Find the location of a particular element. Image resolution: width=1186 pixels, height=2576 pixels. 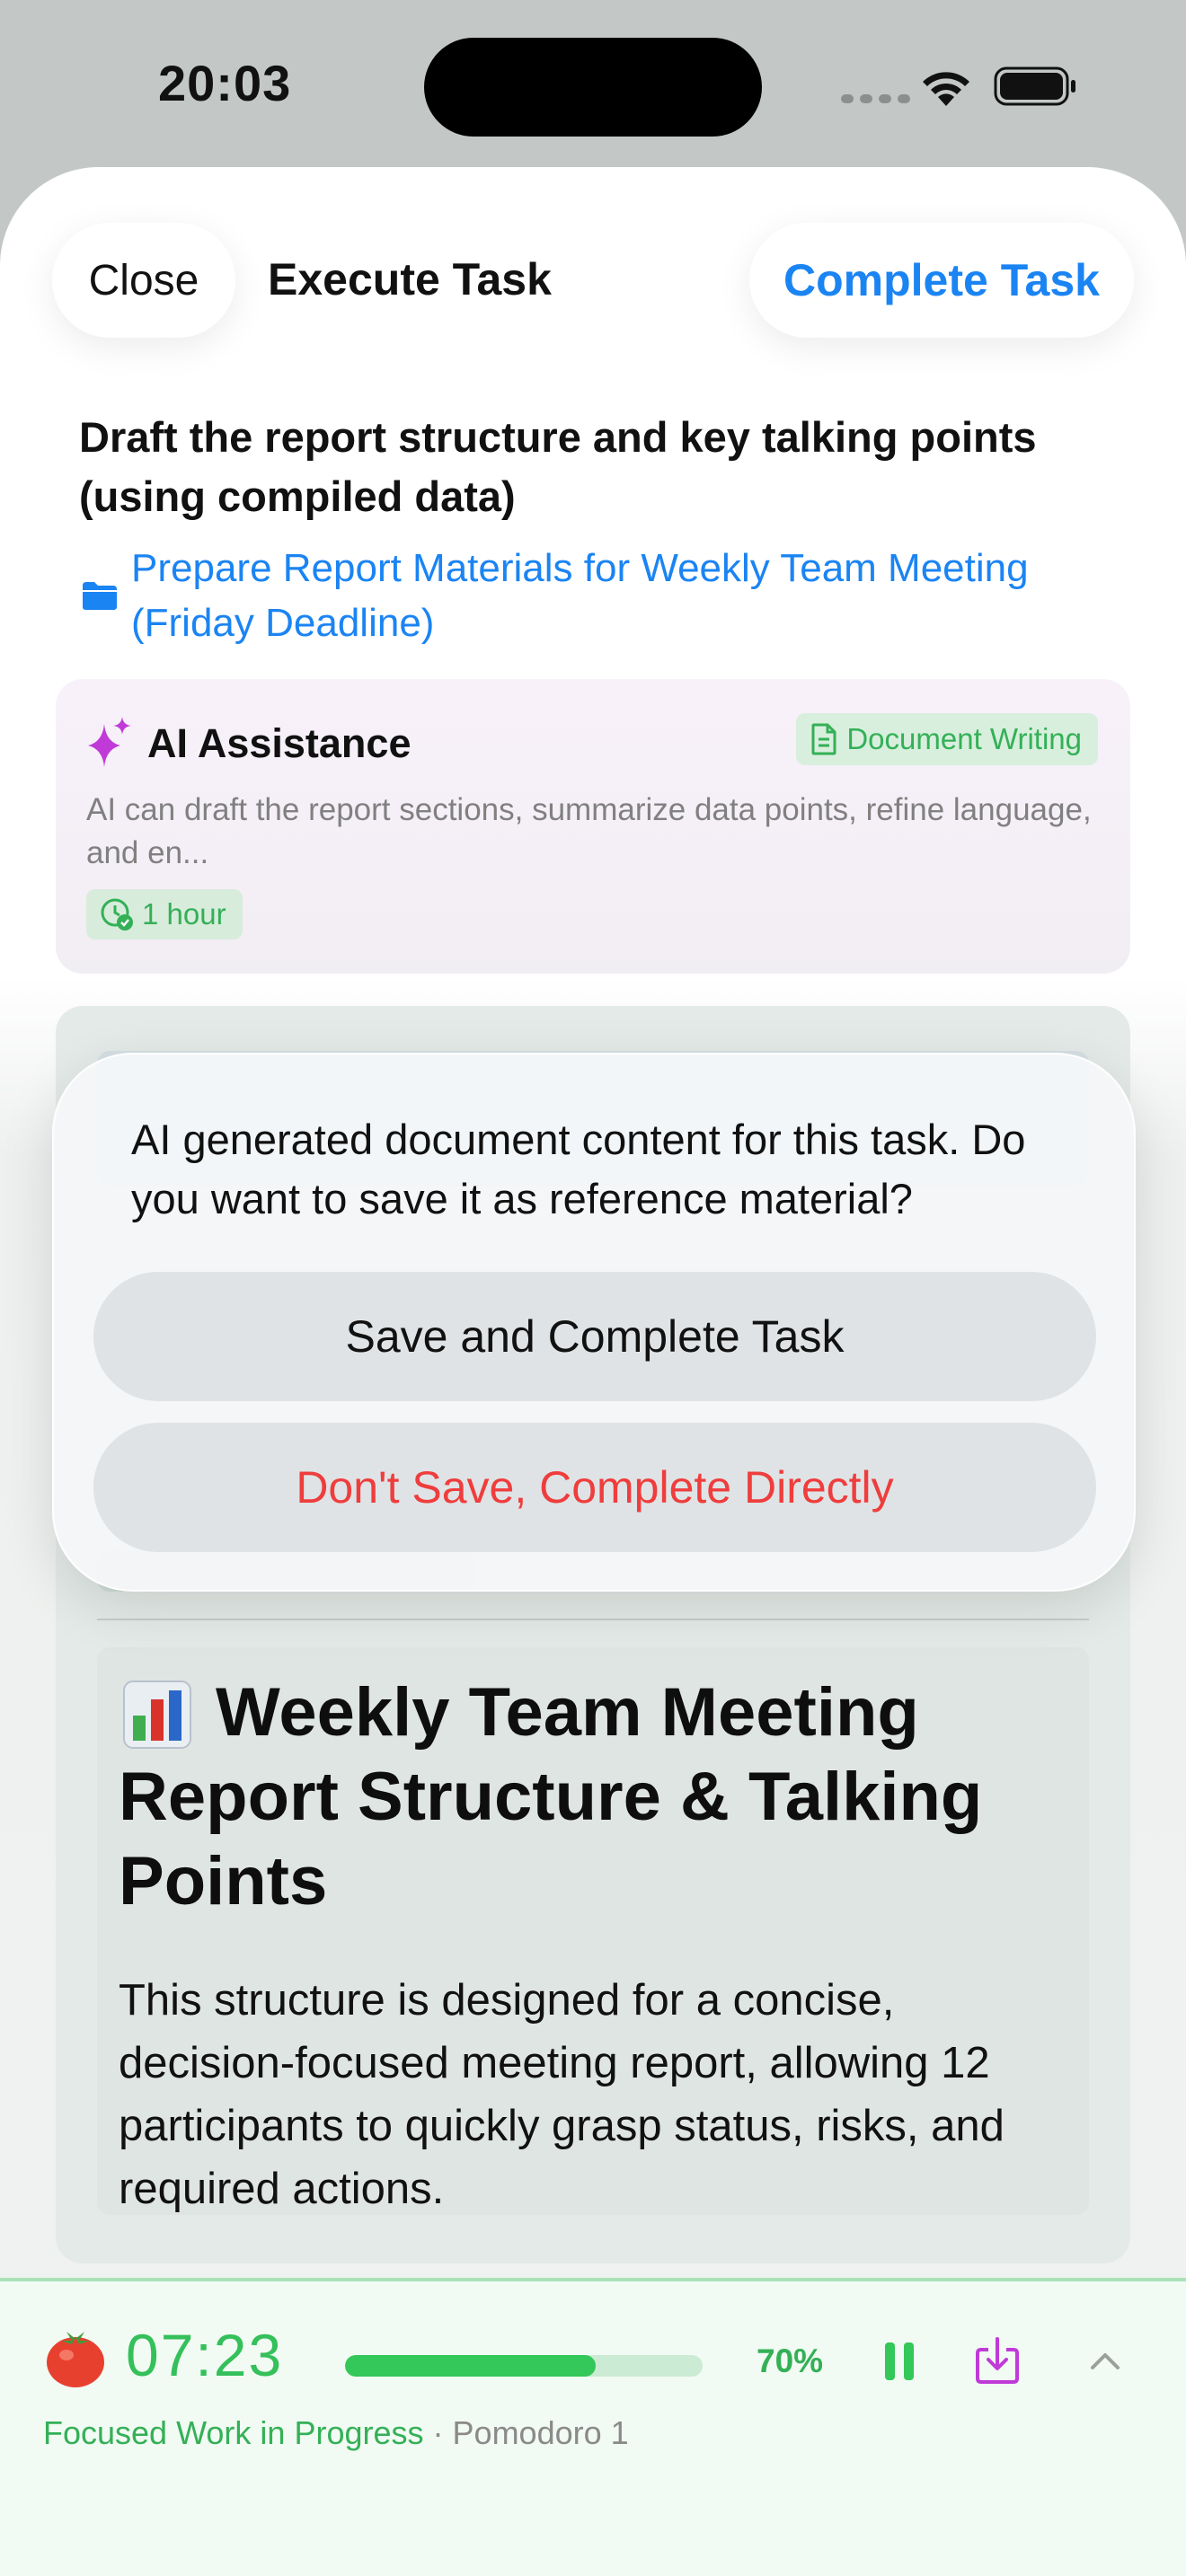

duration-badge: 1 hour is located at coordinates (164, 914).